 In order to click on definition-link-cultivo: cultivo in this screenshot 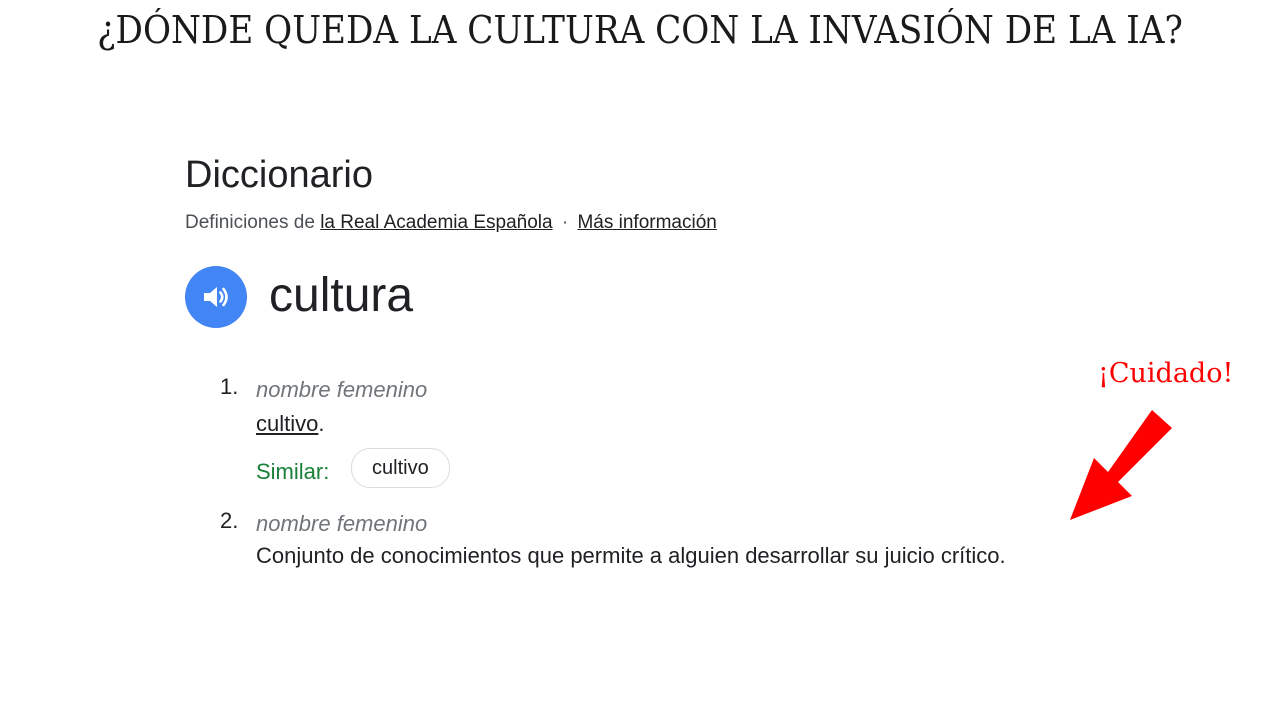, I will do `click(287, 423)`.